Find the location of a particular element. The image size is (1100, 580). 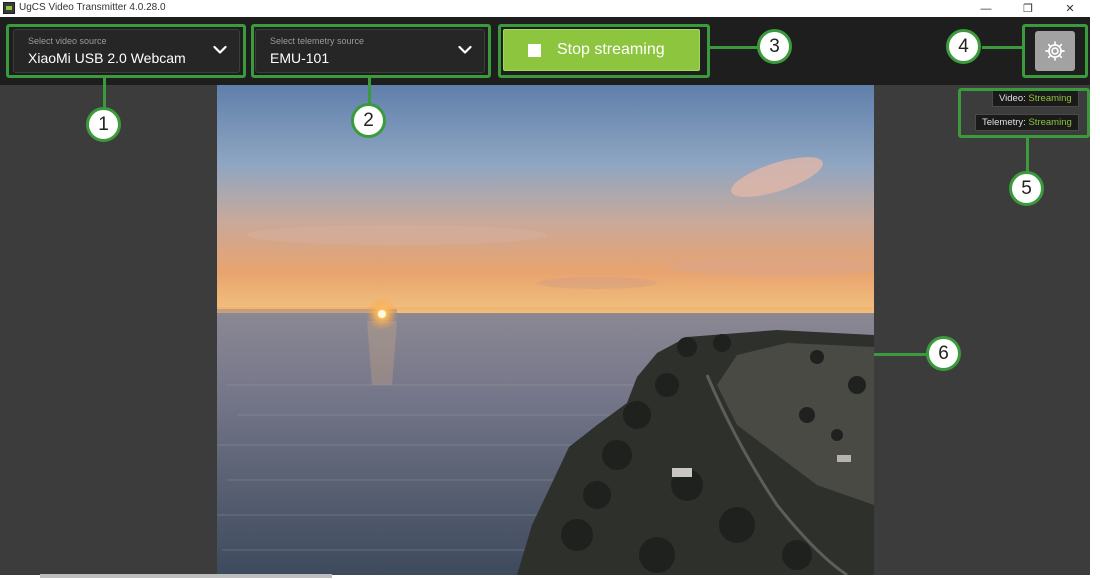

settings-button is located at coordinates (1055, 51).